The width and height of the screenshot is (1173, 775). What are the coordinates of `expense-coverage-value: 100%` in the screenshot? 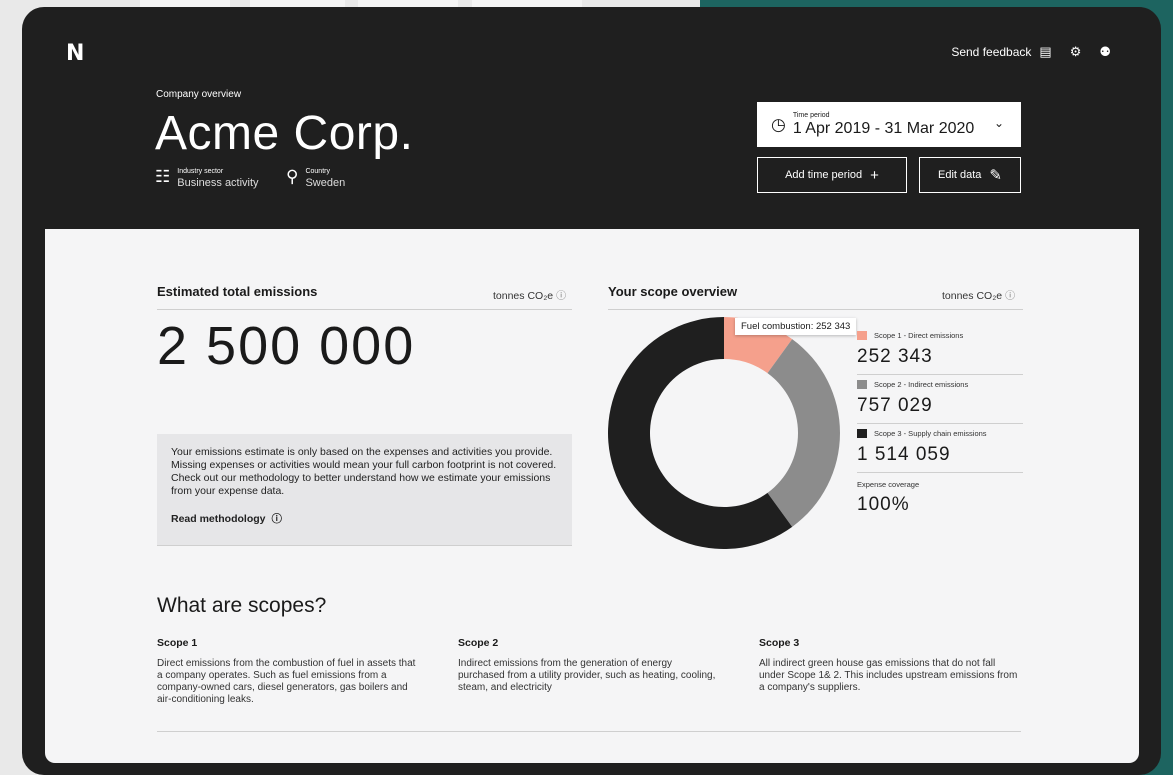 It's located at (883, 504).